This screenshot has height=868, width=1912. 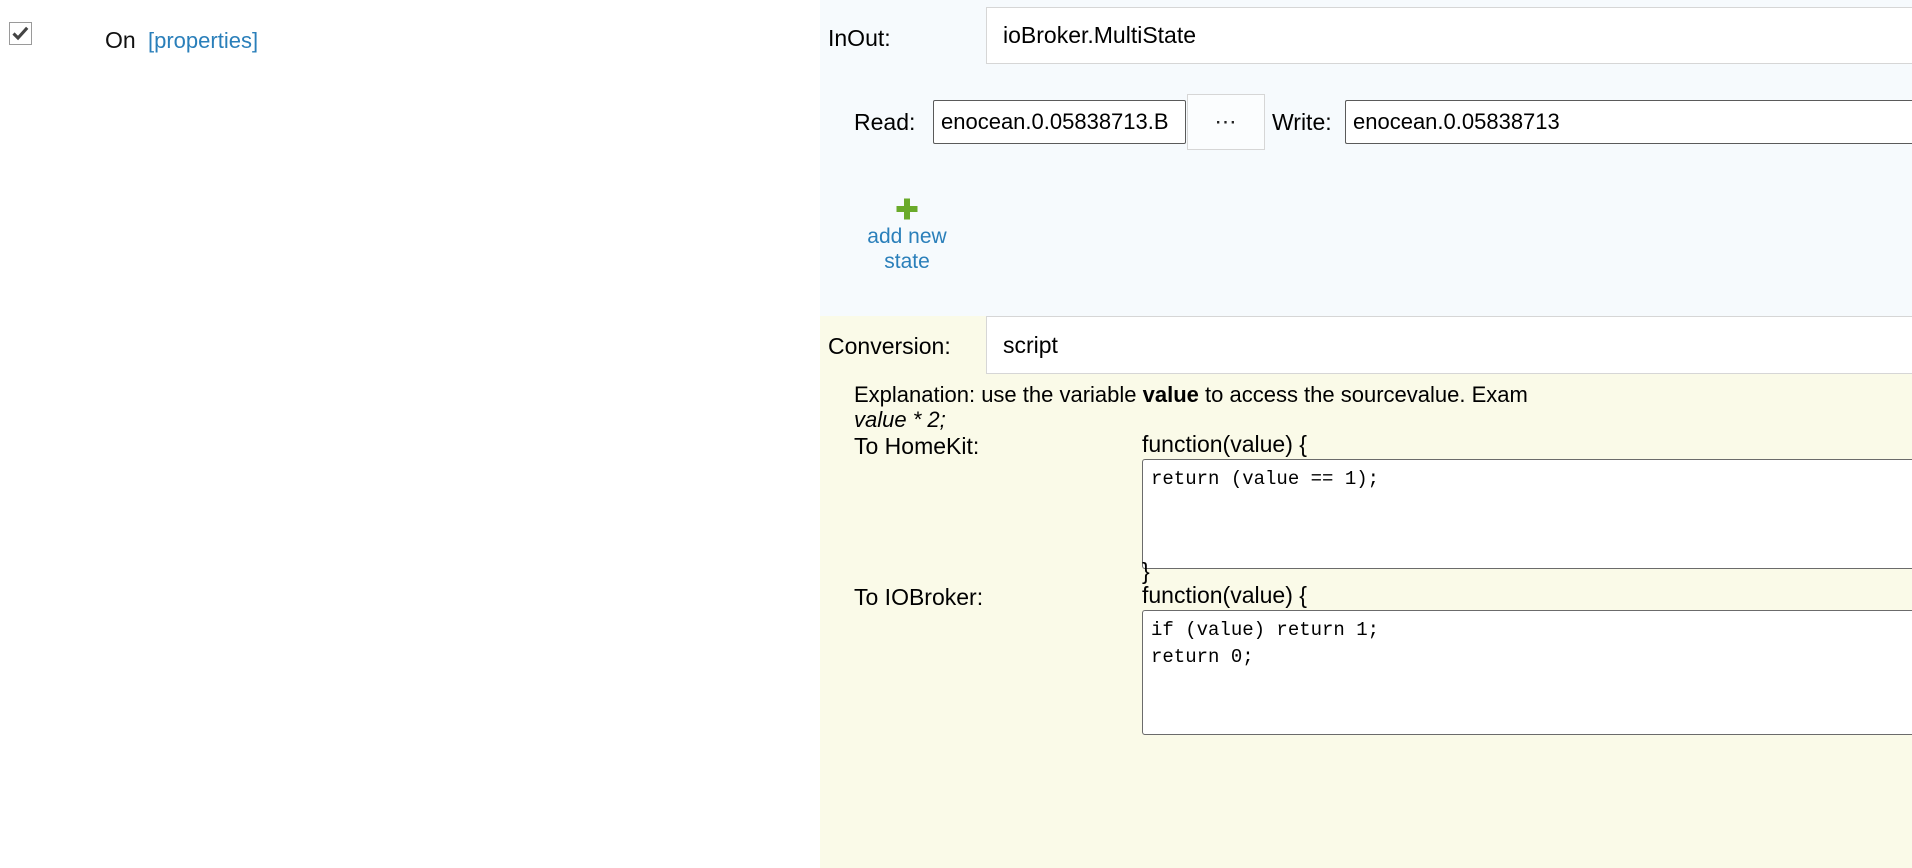 What do you see at coordinates (1449, 345) in the screenshot?
I see `conversion-select: script` at bounding box center [1449, 345].